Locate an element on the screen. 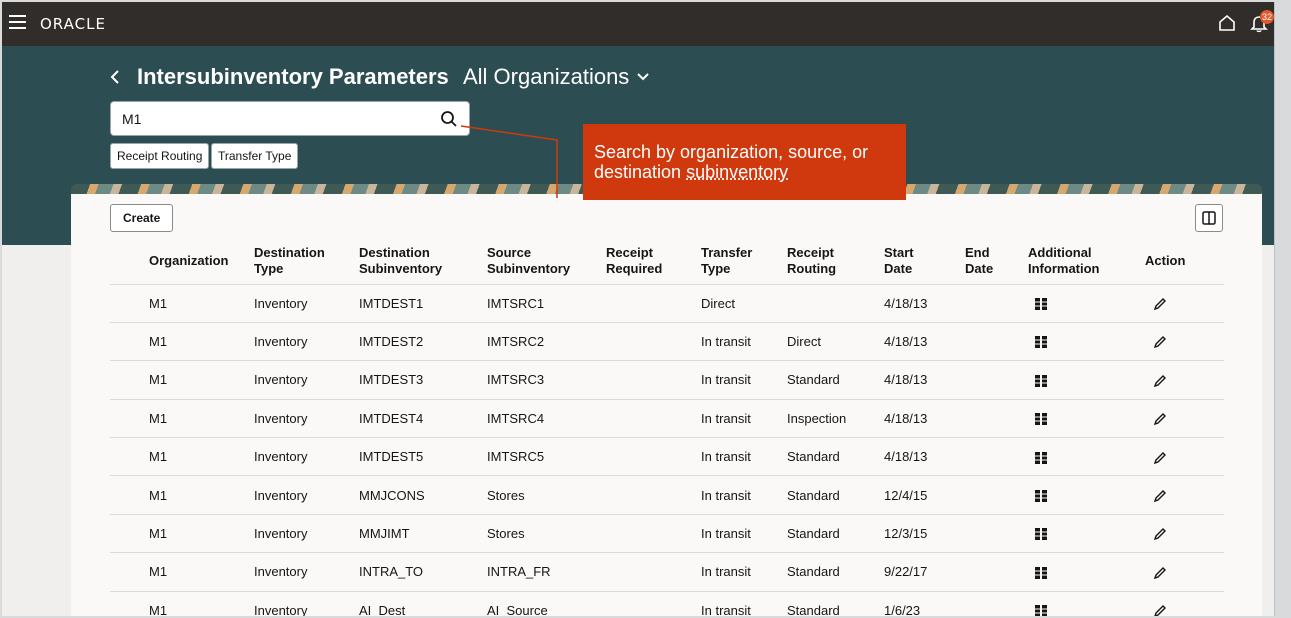  chevron-left-icon is located at coordinates (115, 77).